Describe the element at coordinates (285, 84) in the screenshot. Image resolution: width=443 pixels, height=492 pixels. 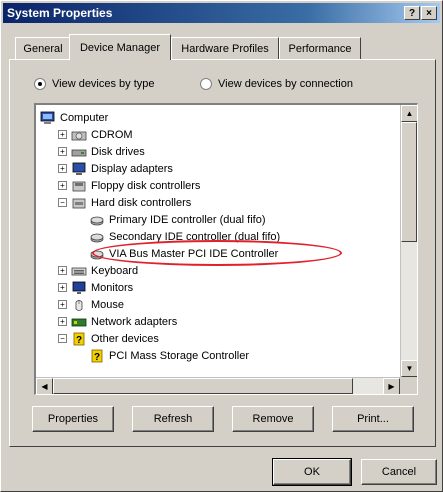
I see `view-by-connection-label: View devices by connection` at that location.